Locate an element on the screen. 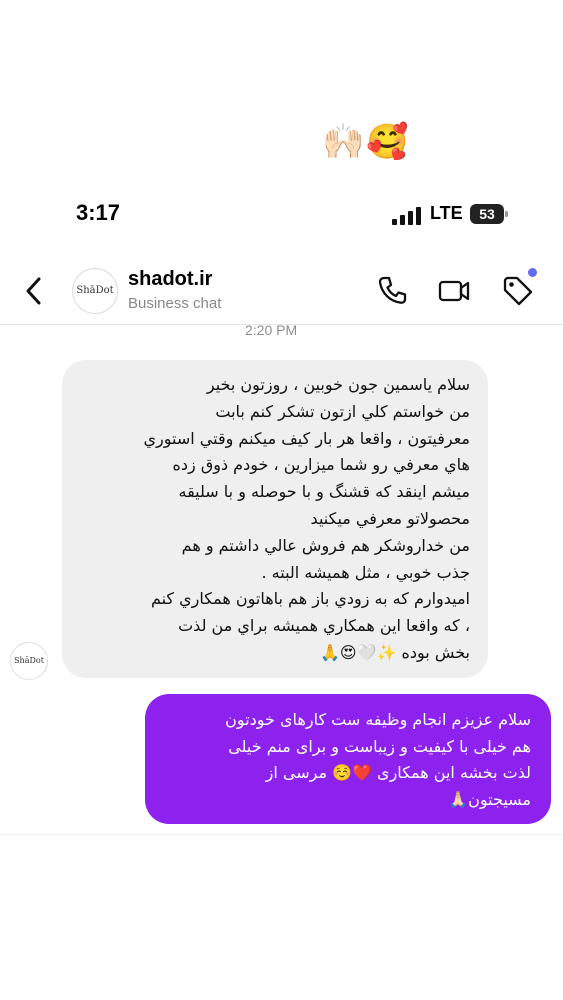 This screenshot has width=563, height=1000. chat-subtitle: Business chat is located at coordinates (175, 303).